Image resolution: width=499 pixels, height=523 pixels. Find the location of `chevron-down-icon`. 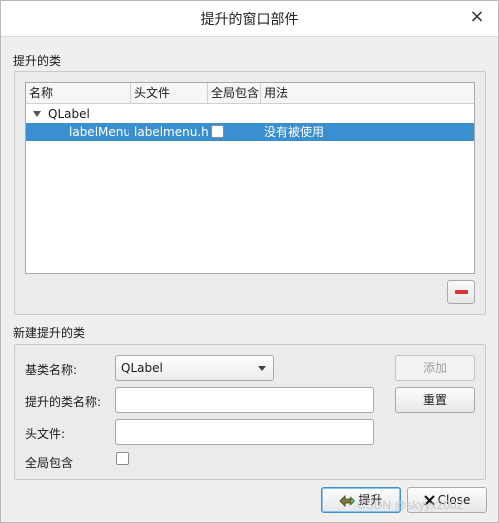

chevron-down-icon is located at coordinates (262, 368).